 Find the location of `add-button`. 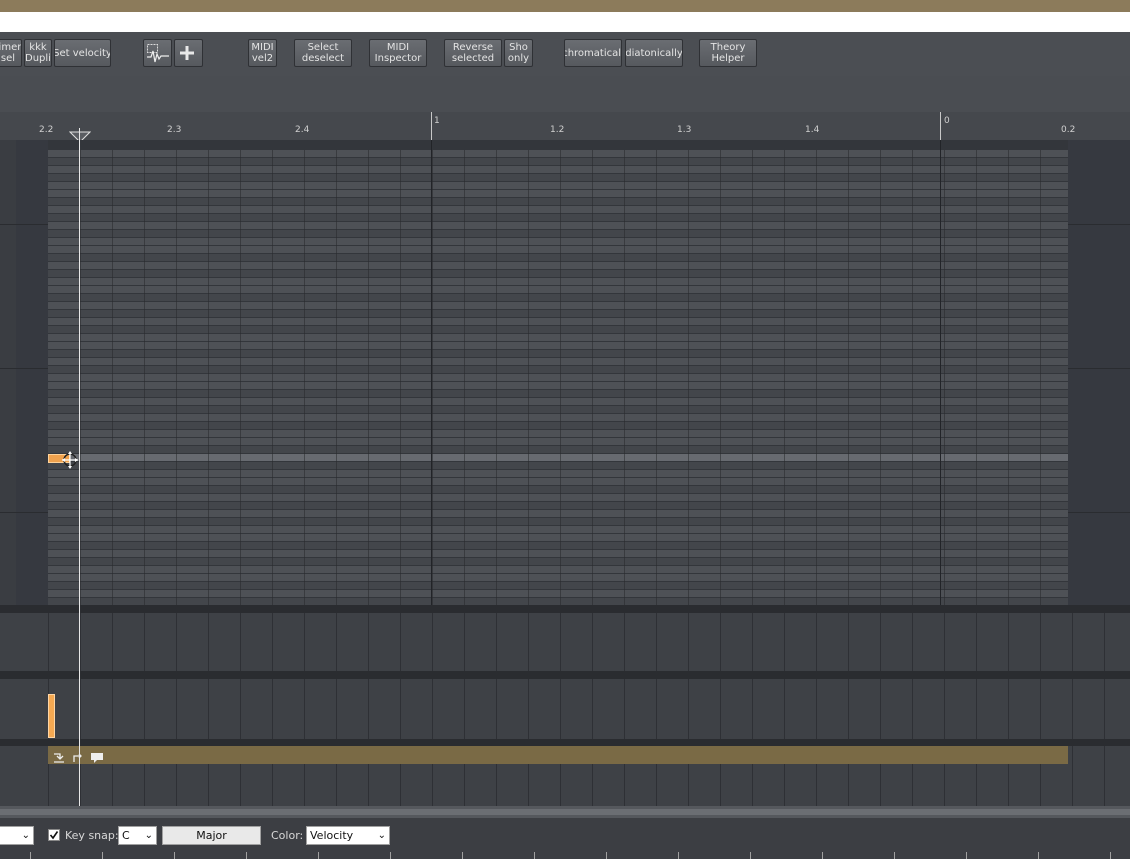

add-button is located at coordinates (188, 53).